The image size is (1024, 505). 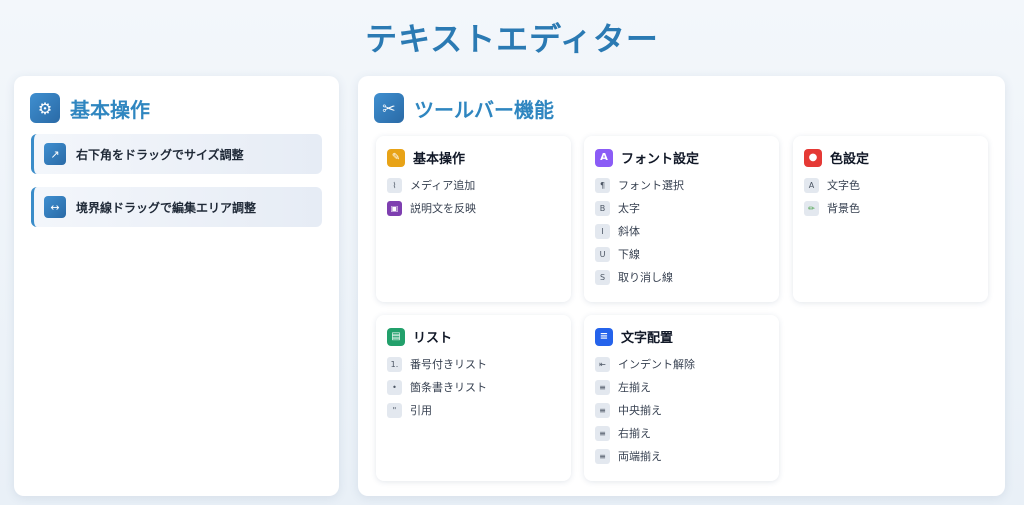 I want to click on font-icon: A, so click(x=604, y=157).